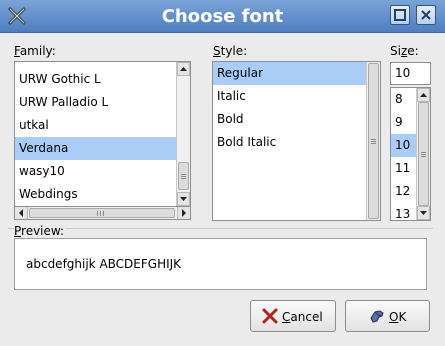  What do you see at coordinates (404, 168) in the screenshot?
I see `list-item: 11` at bounding box center [404, 168].